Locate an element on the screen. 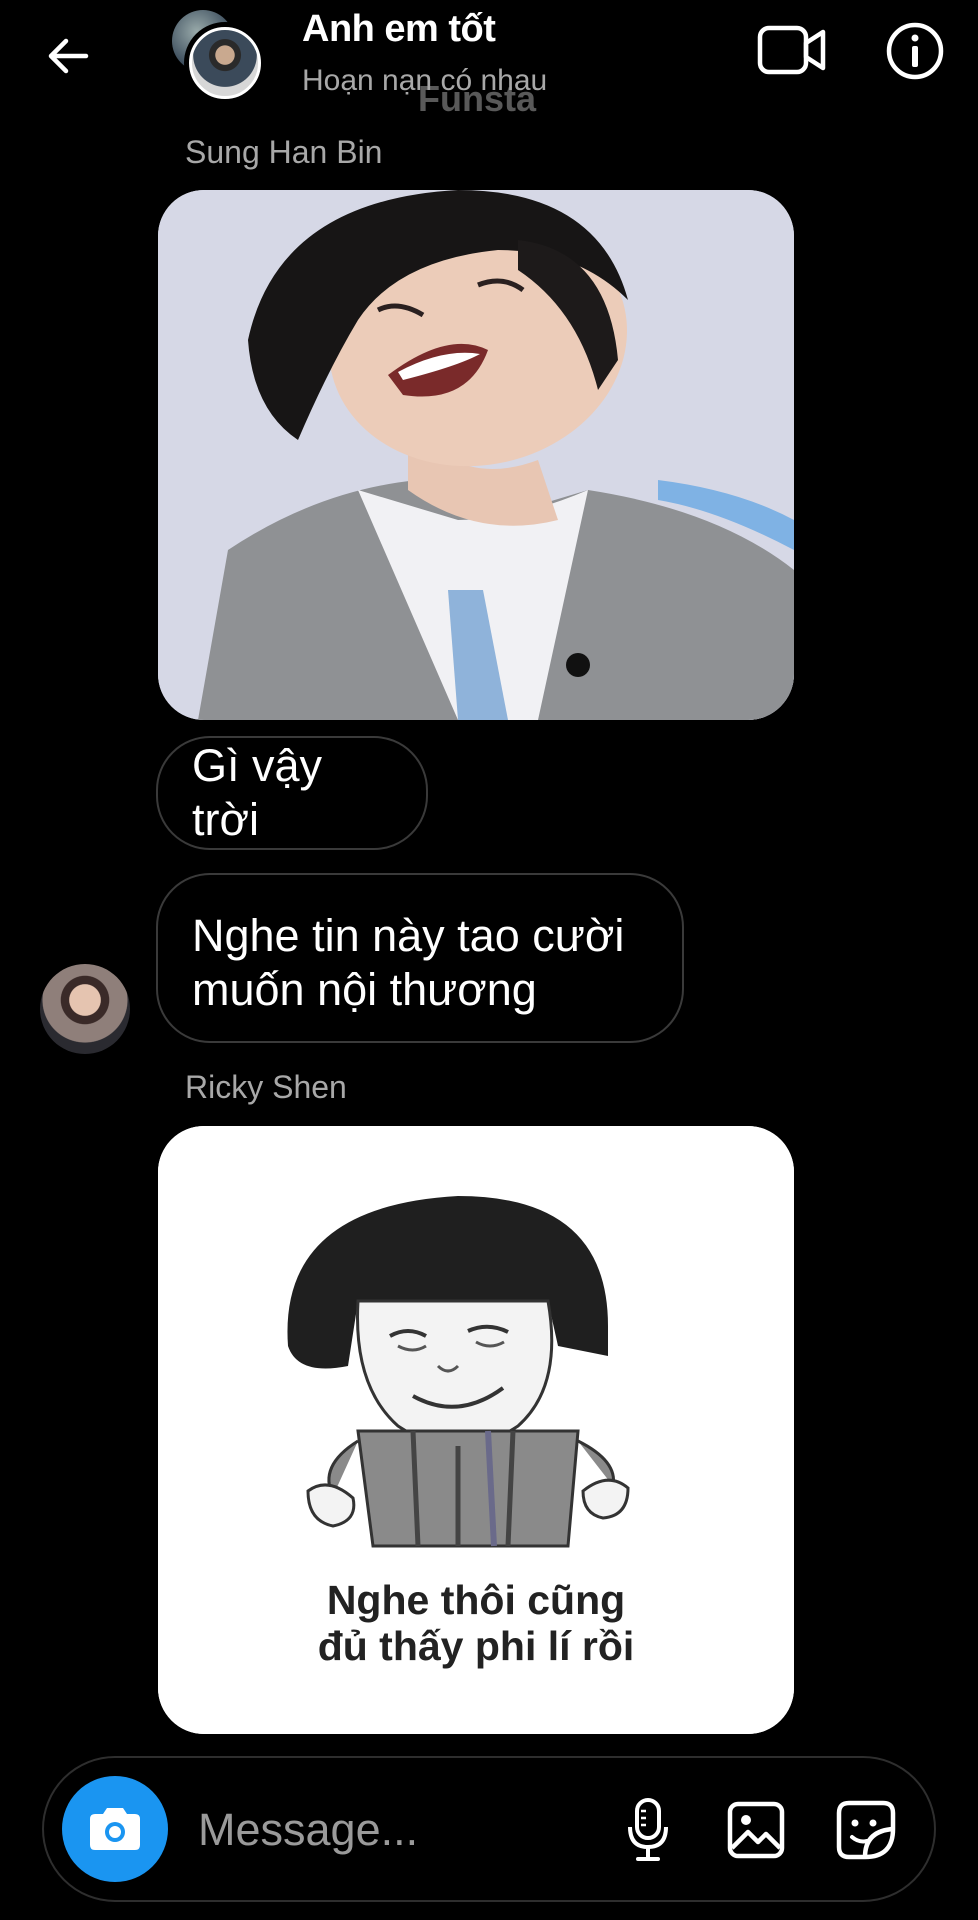 Image resolution: width=978 pixels, height=1920 pixels. message-bubble: Gì vậy trời is located at coordinates (292, 793).